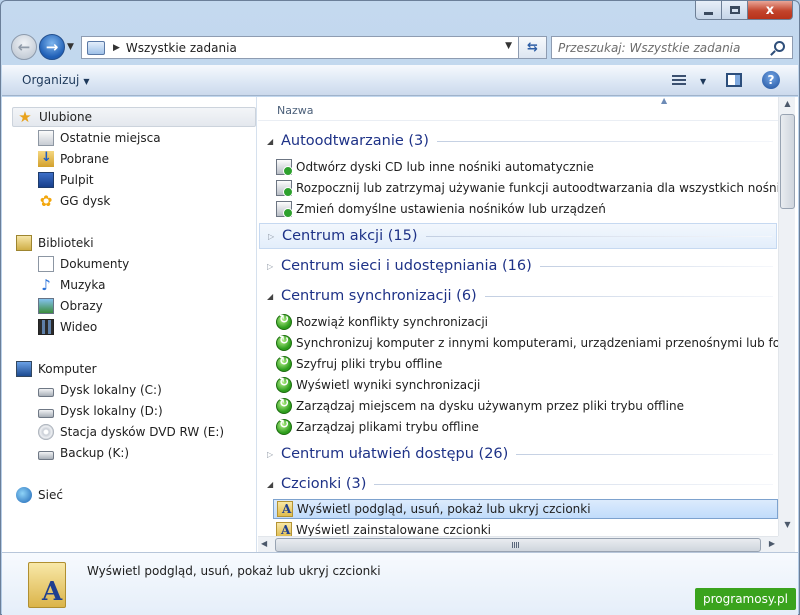 The image size is (800, 615). I want to click on scroll-left-icon: ◀, so click(264, 543).